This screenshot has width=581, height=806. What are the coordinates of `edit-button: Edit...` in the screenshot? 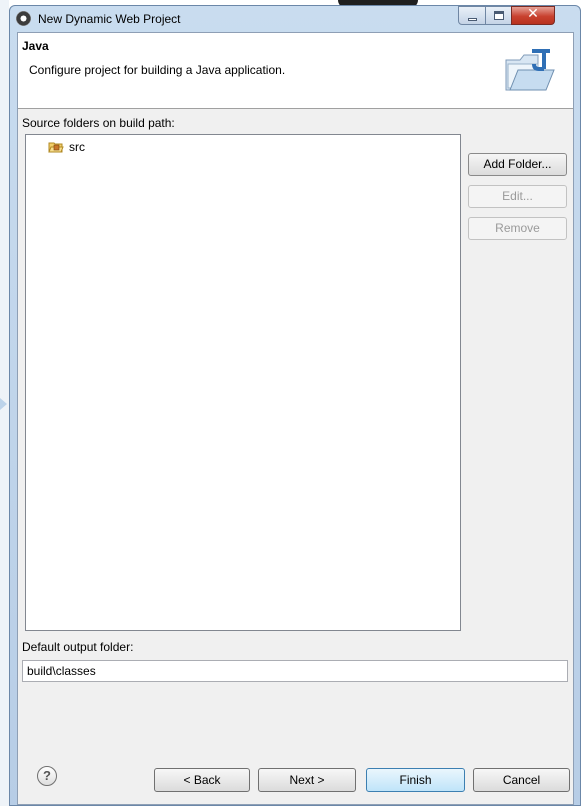 It's located at (517, 196).